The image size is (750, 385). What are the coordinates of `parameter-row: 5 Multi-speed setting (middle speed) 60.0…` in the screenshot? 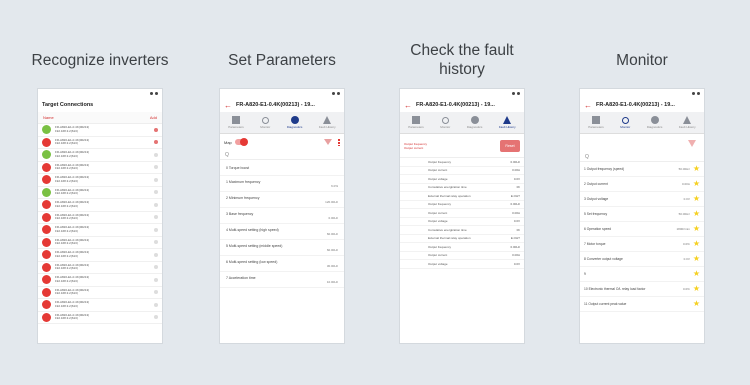 It's located at (282, 248).